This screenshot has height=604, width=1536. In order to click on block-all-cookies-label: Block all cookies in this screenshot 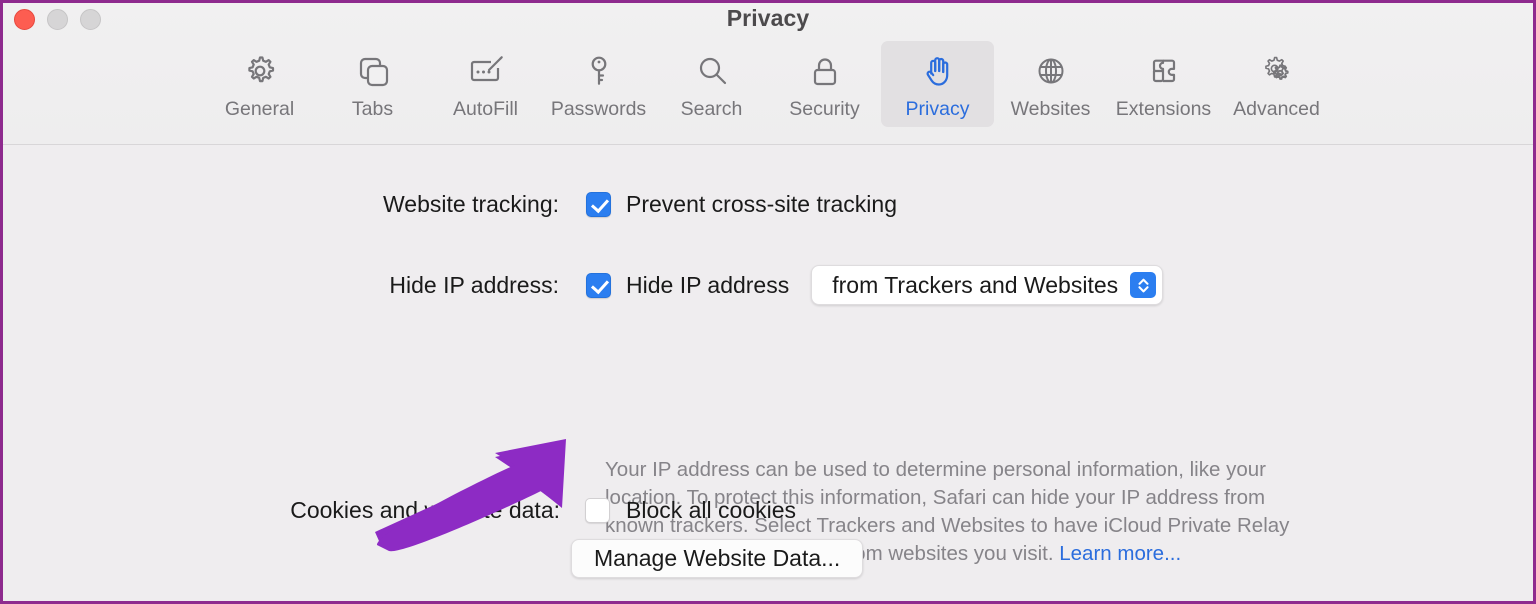, I will do `click(711, 510)`.